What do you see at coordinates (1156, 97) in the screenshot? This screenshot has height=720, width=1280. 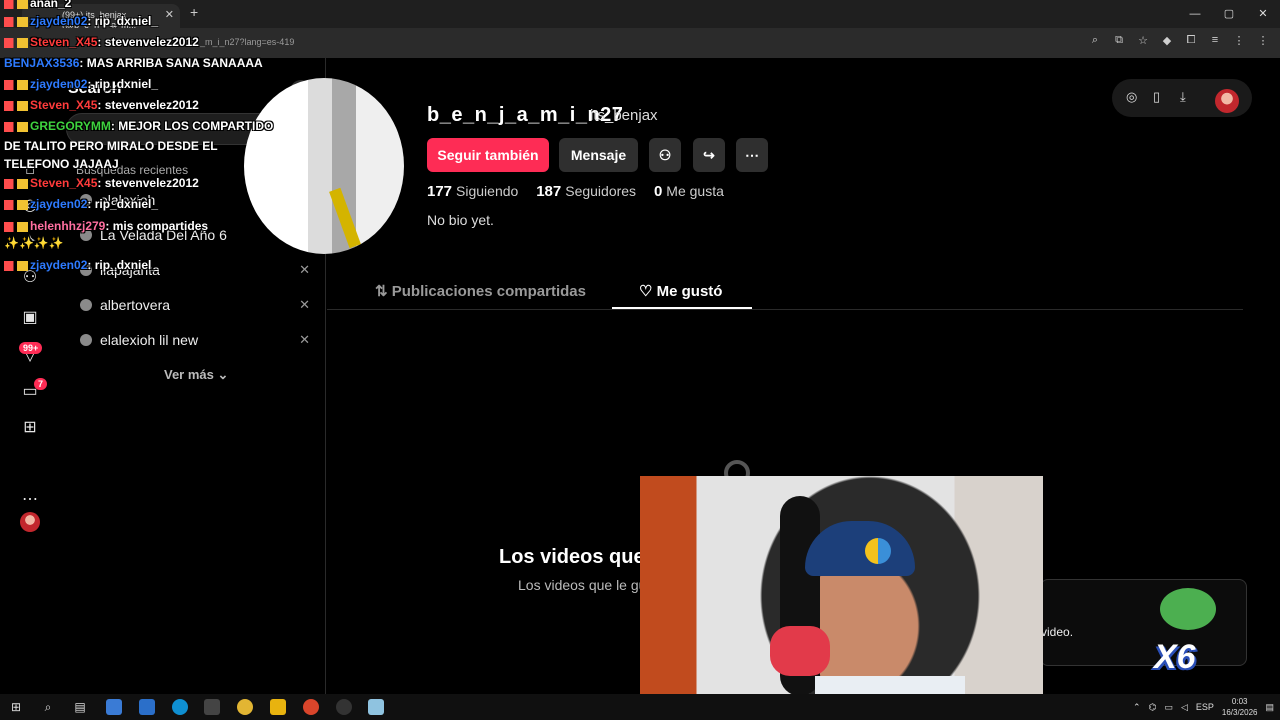 I see `phone-icon: ▯` at bounding box center [1156, 97].